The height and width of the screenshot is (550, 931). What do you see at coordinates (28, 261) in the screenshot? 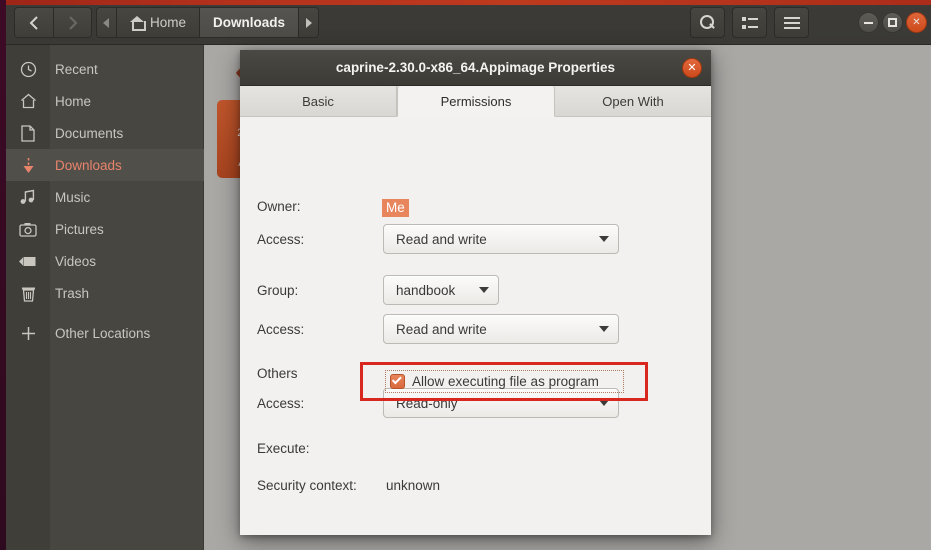
I see `video-icon` at bounding box center [28, 261].